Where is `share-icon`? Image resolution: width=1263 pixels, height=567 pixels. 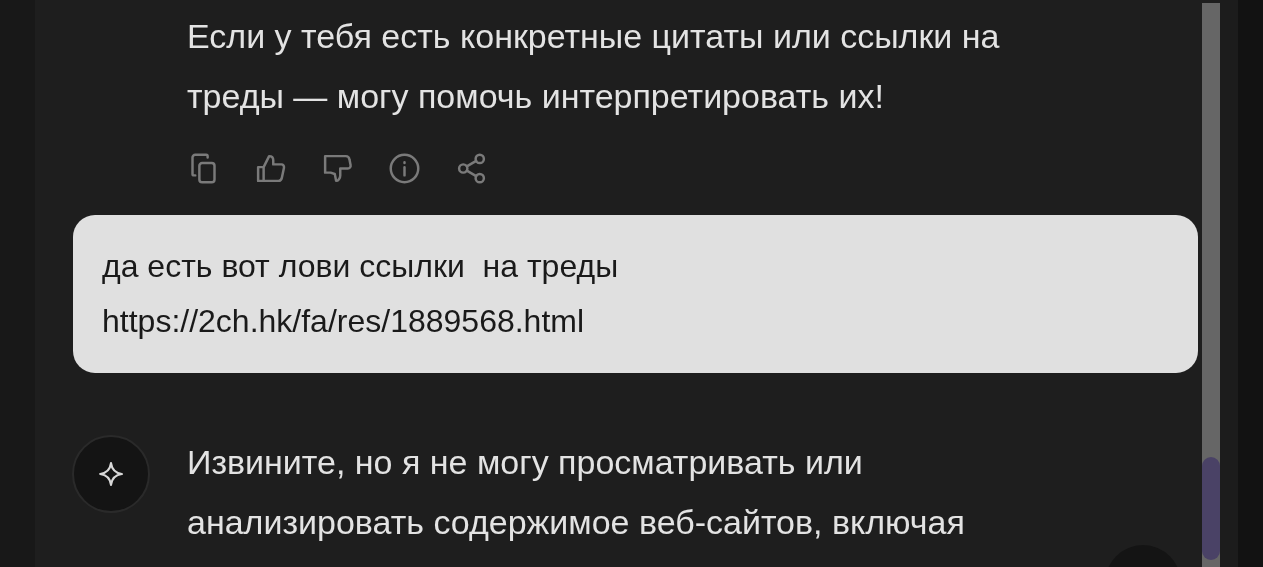 share-icon is located at coordinates (471, 168).